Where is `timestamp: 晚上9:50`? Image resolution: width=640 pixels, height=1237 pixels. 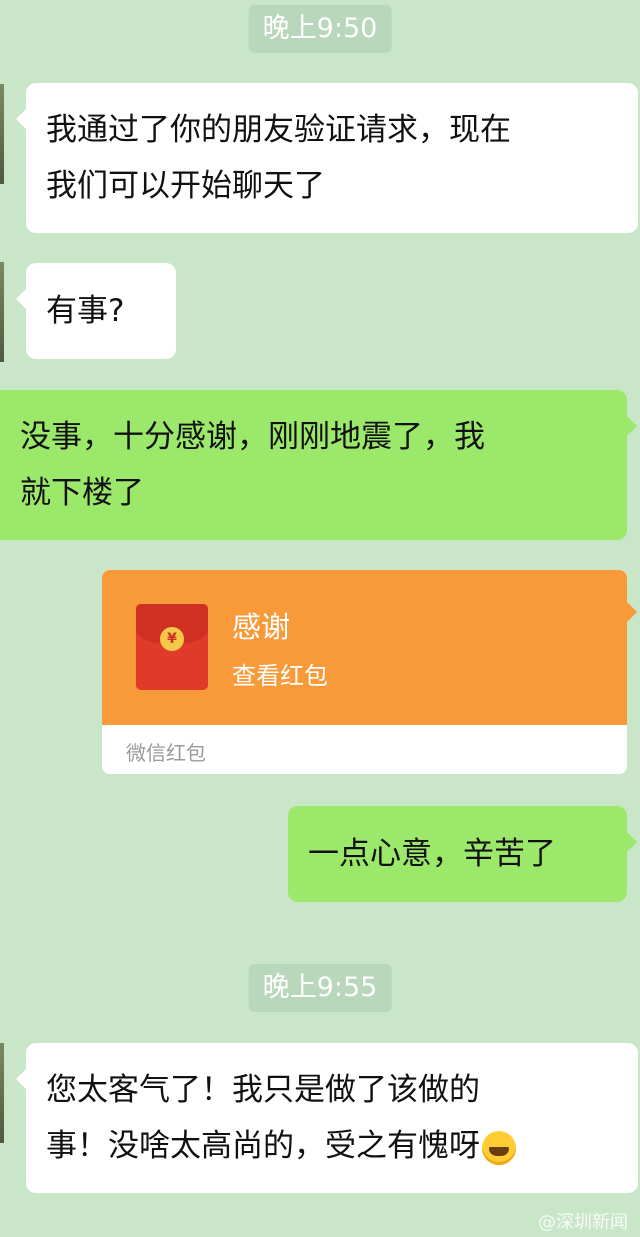
timestamp: 晚上9:50 is located at coordinates (320, 29).